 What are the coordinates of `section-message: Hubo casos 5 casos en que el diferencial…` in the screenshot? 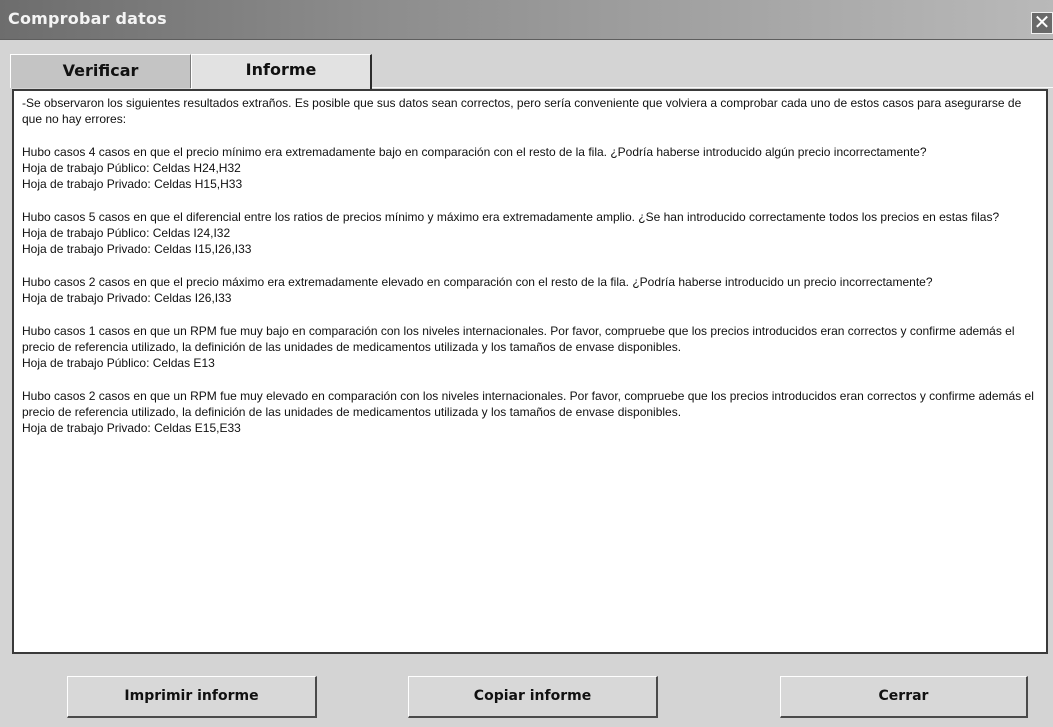 It's located at (511, 217).